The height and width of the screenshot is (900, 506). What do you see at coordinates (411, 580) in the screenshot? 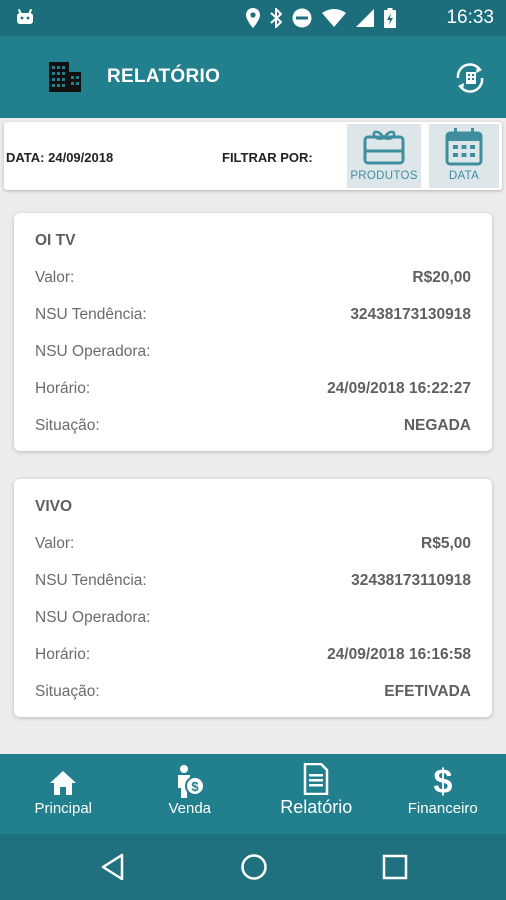
I see `nsu-tendencia-value: 32438173110918` at bounding box center [411, 580].